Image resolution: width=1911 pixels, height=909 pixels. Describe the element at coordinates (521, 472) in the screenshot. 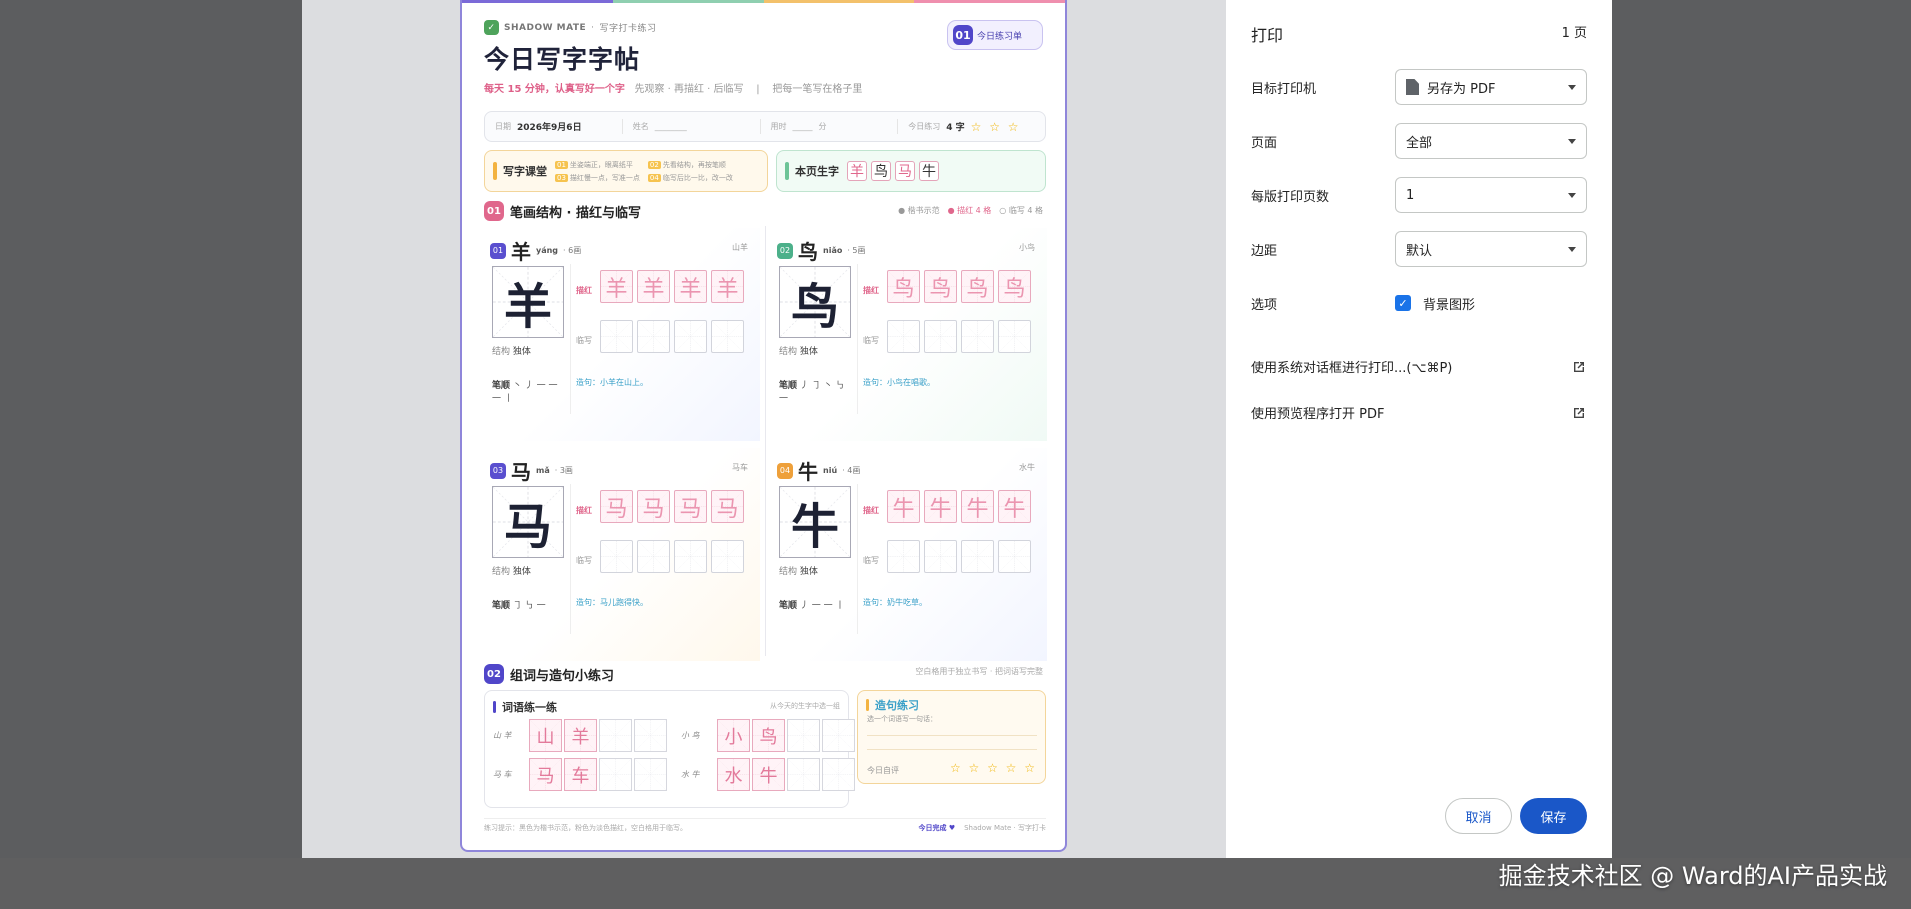

I see `card-char: 马` at that location.